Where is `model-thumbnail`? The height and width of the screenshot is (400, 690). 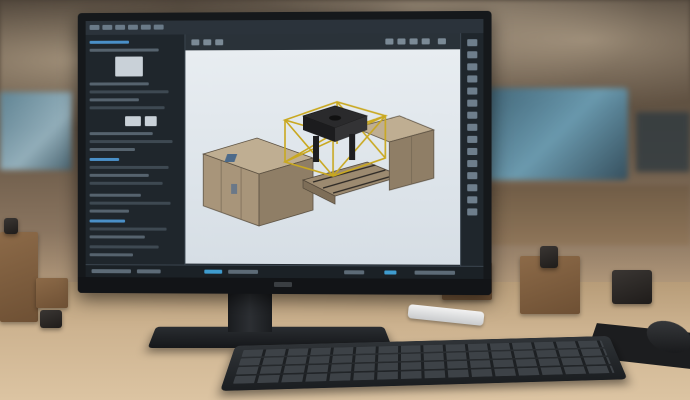 model-thumbnail is located at coordinates (129, 66).